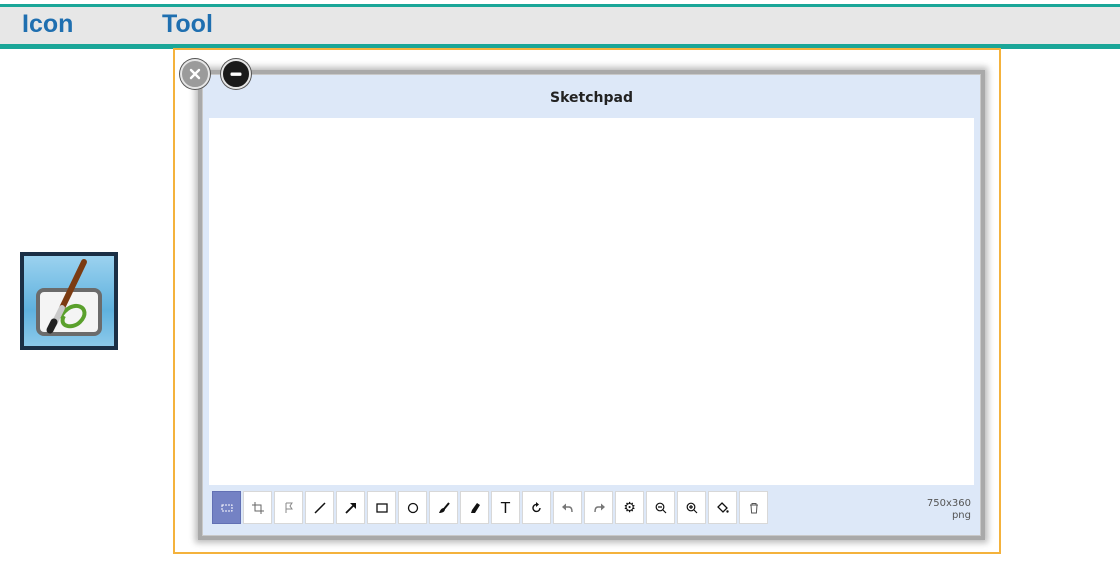 Image resolution: width=1120 pixels, height=564 pixels. I want to click on minimize-button, so click(236, 74).